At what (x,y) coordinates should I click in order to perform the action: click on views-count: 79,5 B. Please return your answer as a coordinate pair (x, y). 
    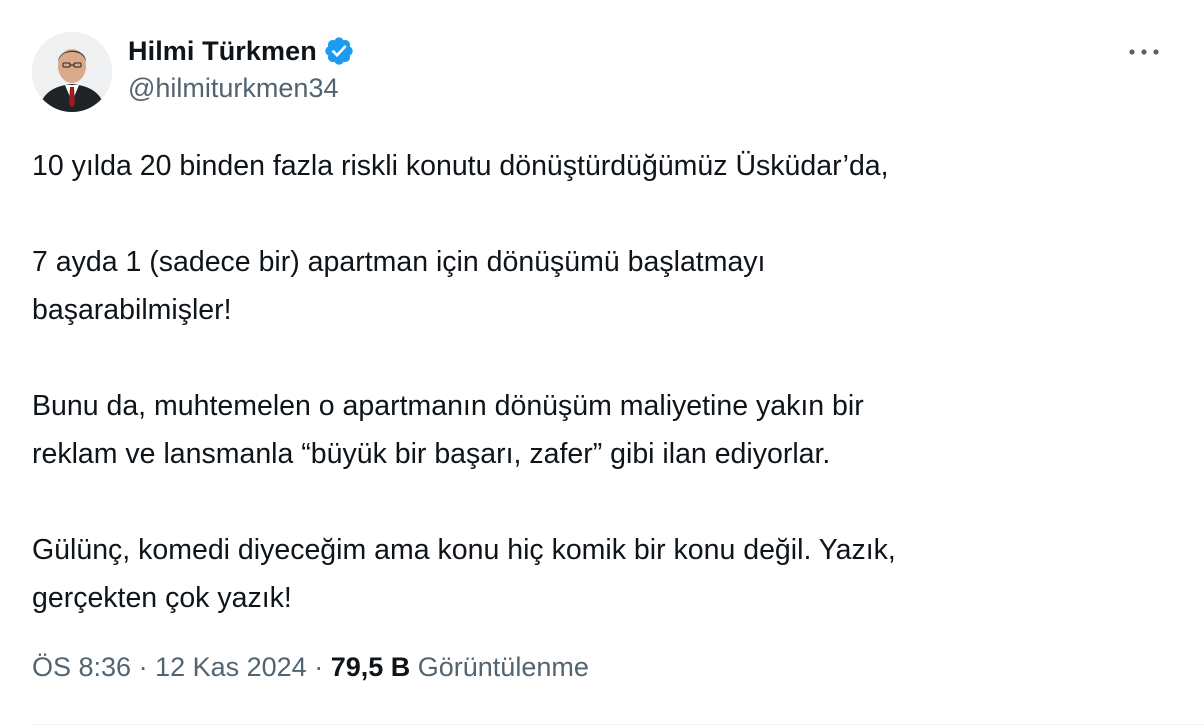
    Looking at the image, I should click on (370, 667).